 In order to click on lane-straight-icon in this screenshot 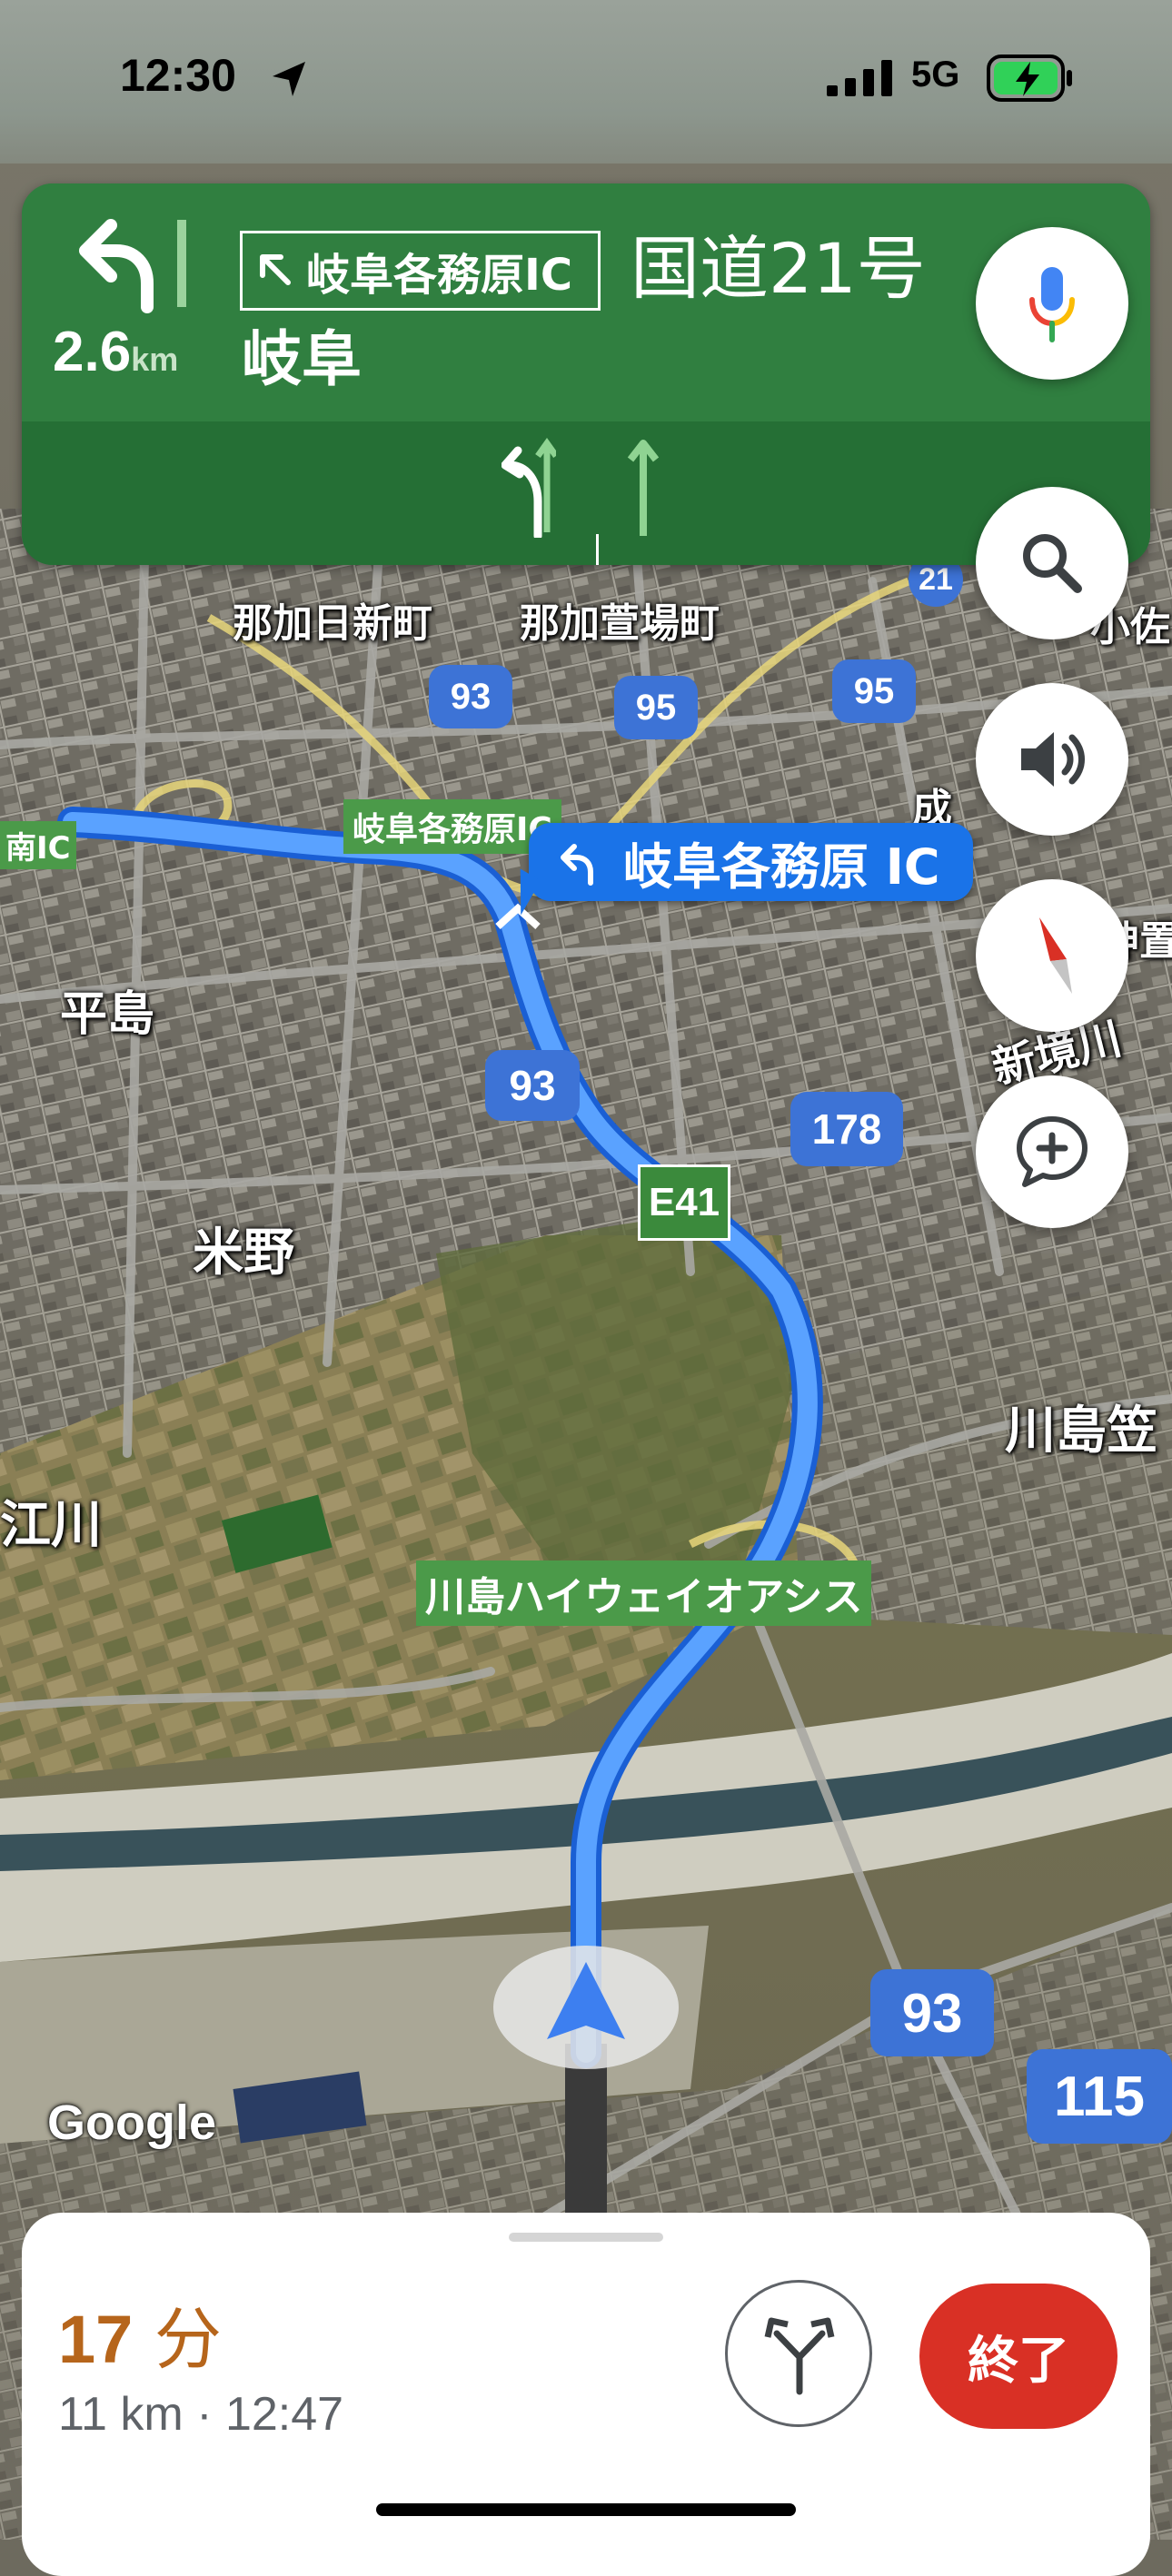, I will do `click(643, 488)`.